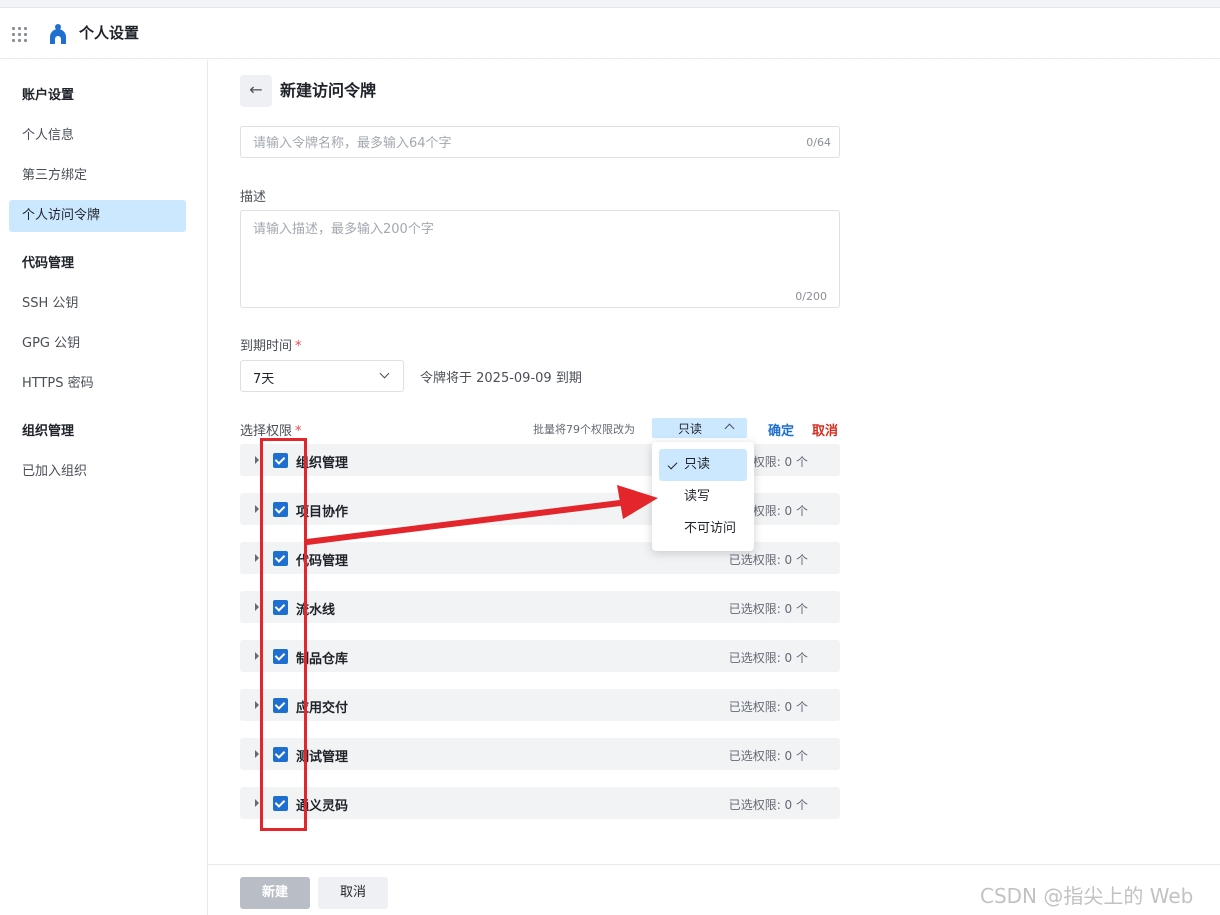  Describe the element at coordinates (584, 429) in the screenshot. I see `batch-change-text: 批量将79个权限改为` at that location.